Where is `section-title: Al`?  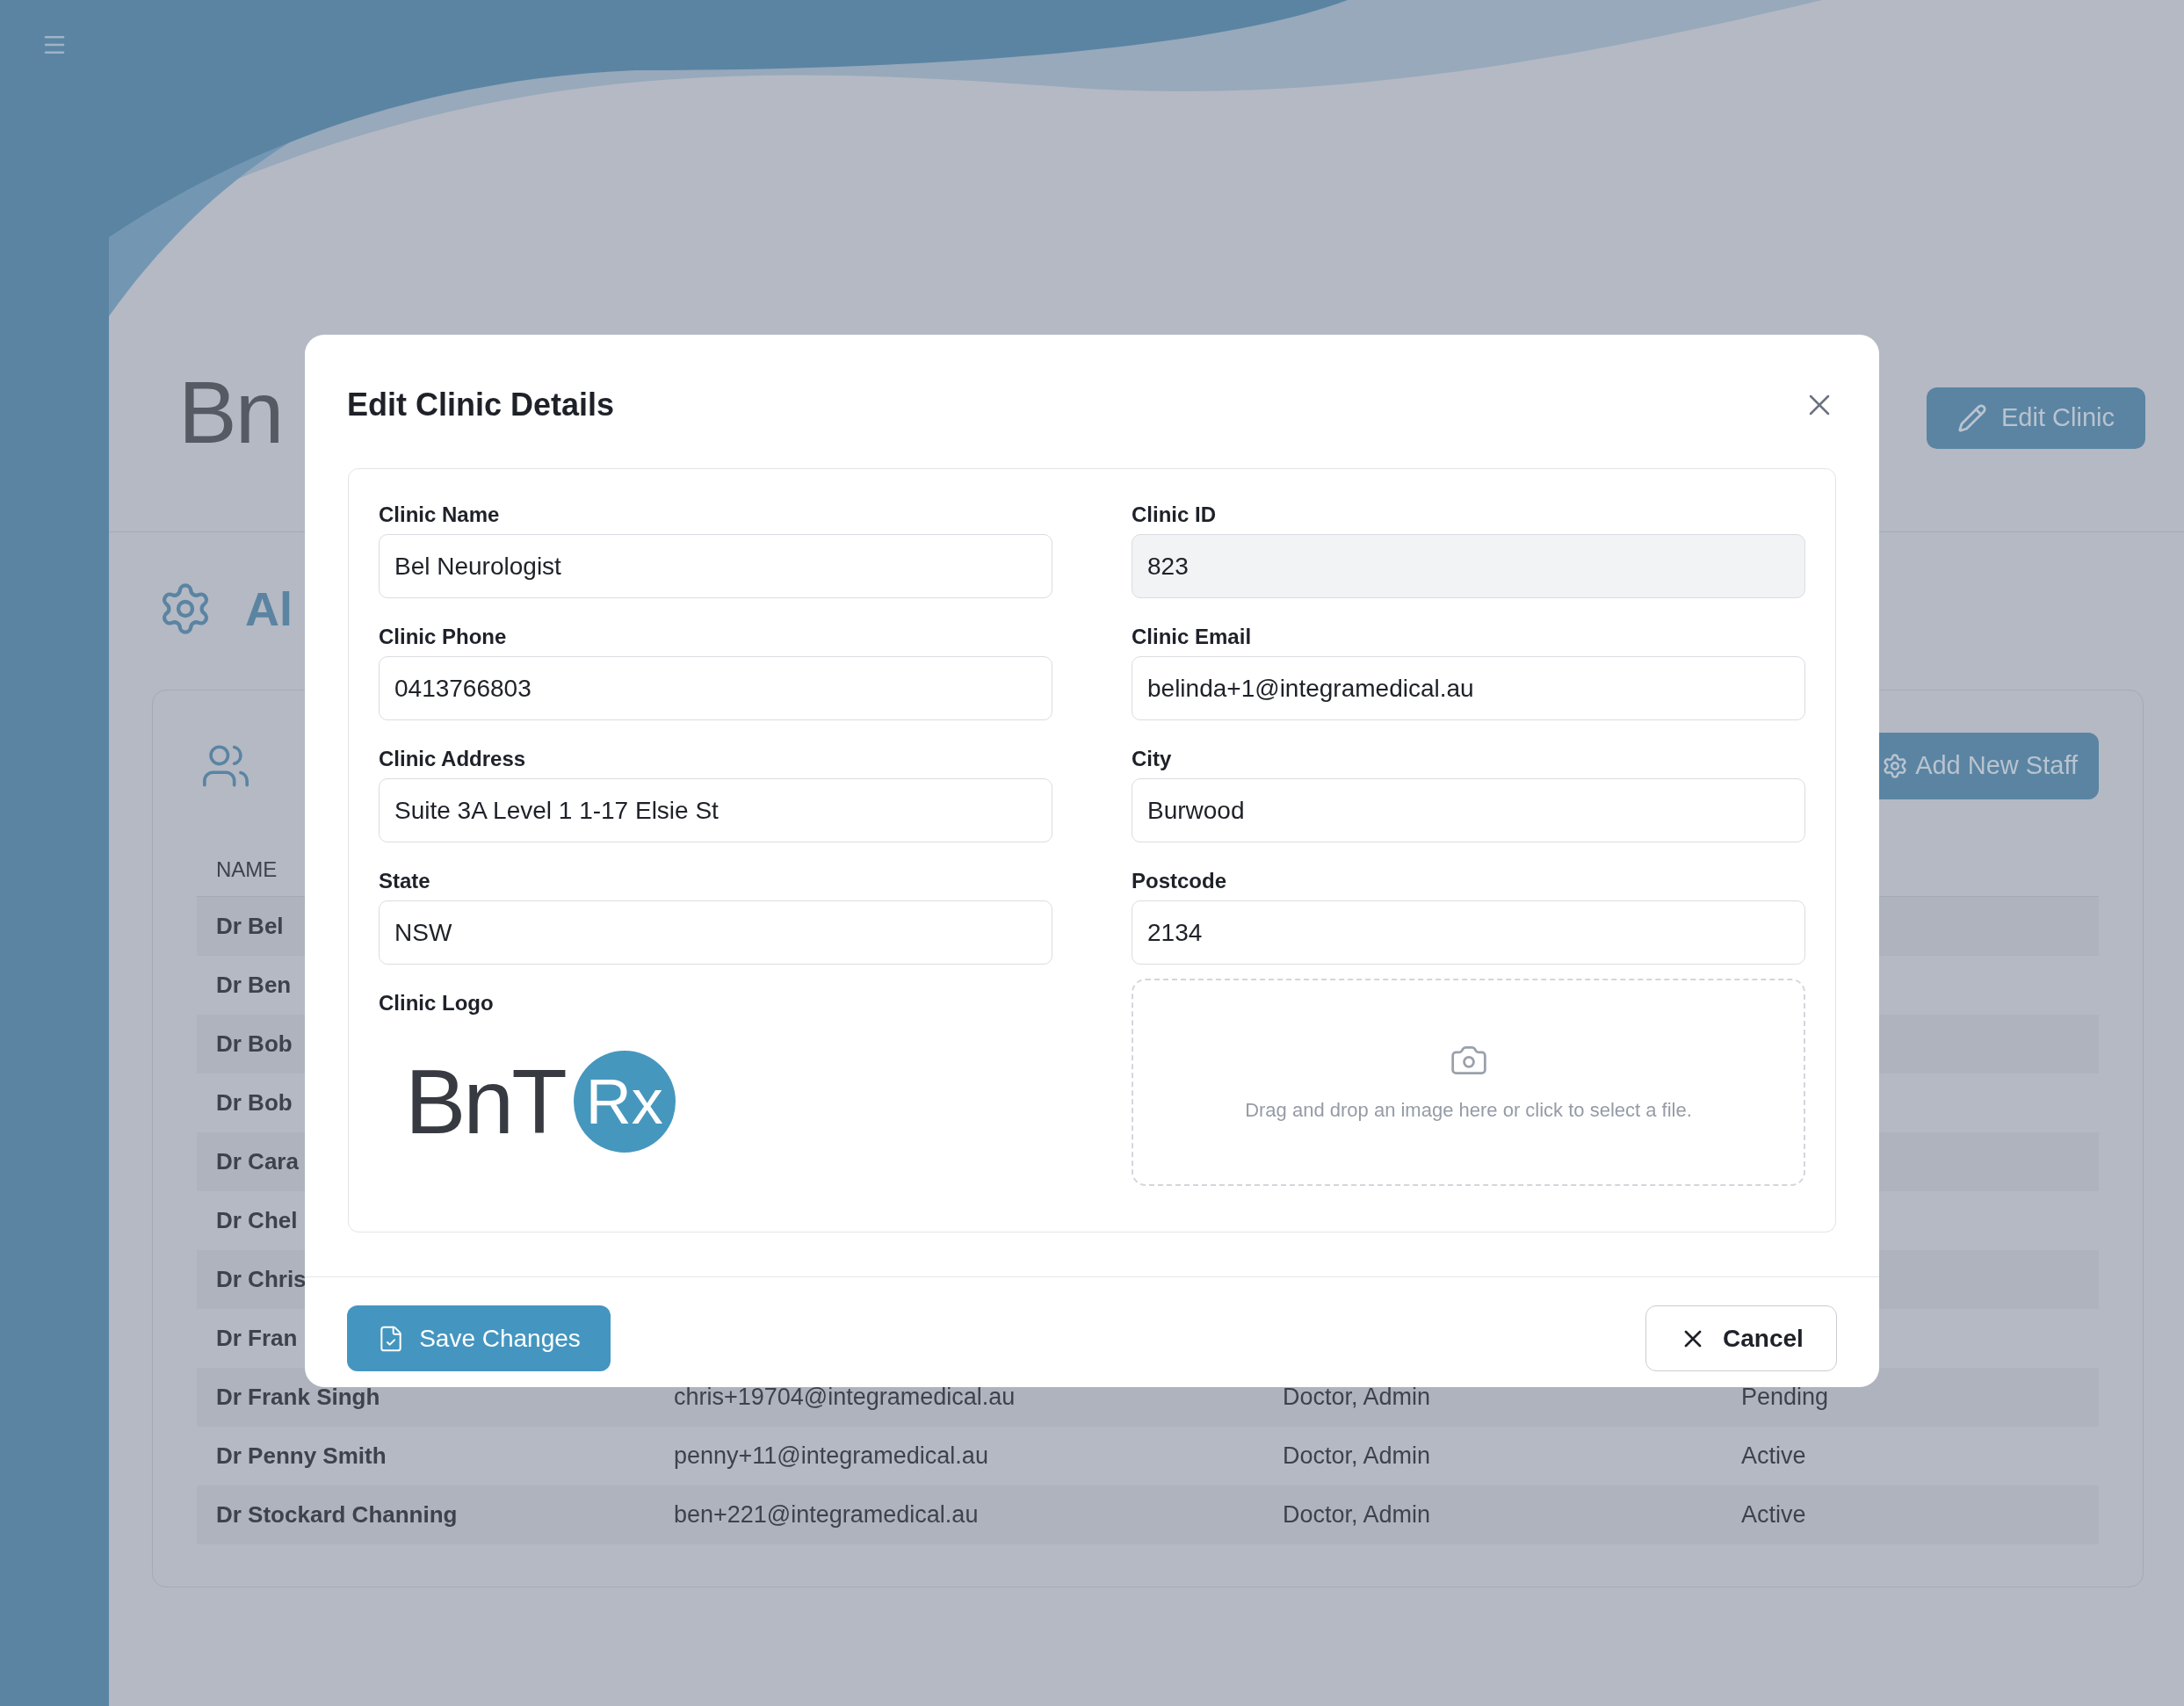 section-title: Al is located at coordinates (269, 609).